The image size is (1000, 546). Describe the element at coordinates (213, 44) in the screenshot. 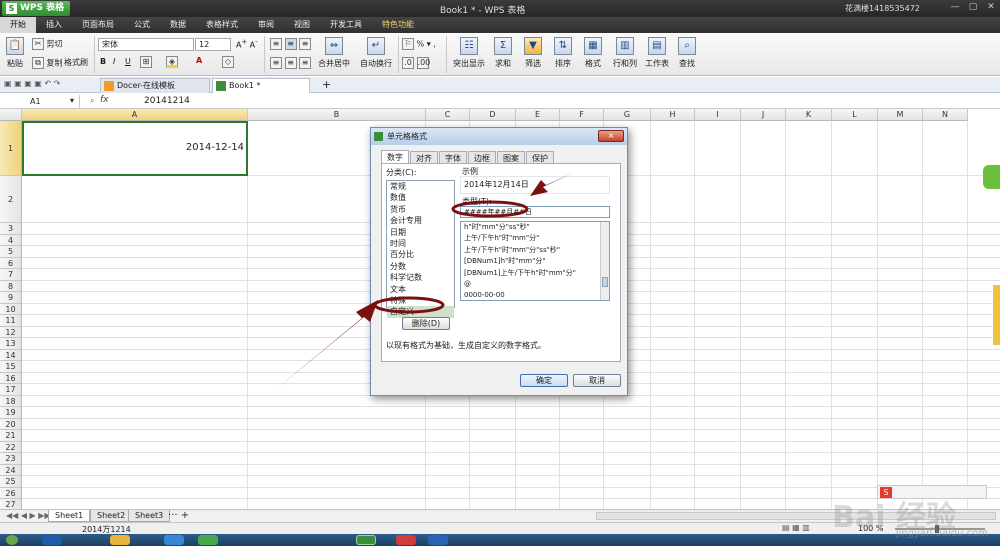

I see `font-size-select: 12` at that location.